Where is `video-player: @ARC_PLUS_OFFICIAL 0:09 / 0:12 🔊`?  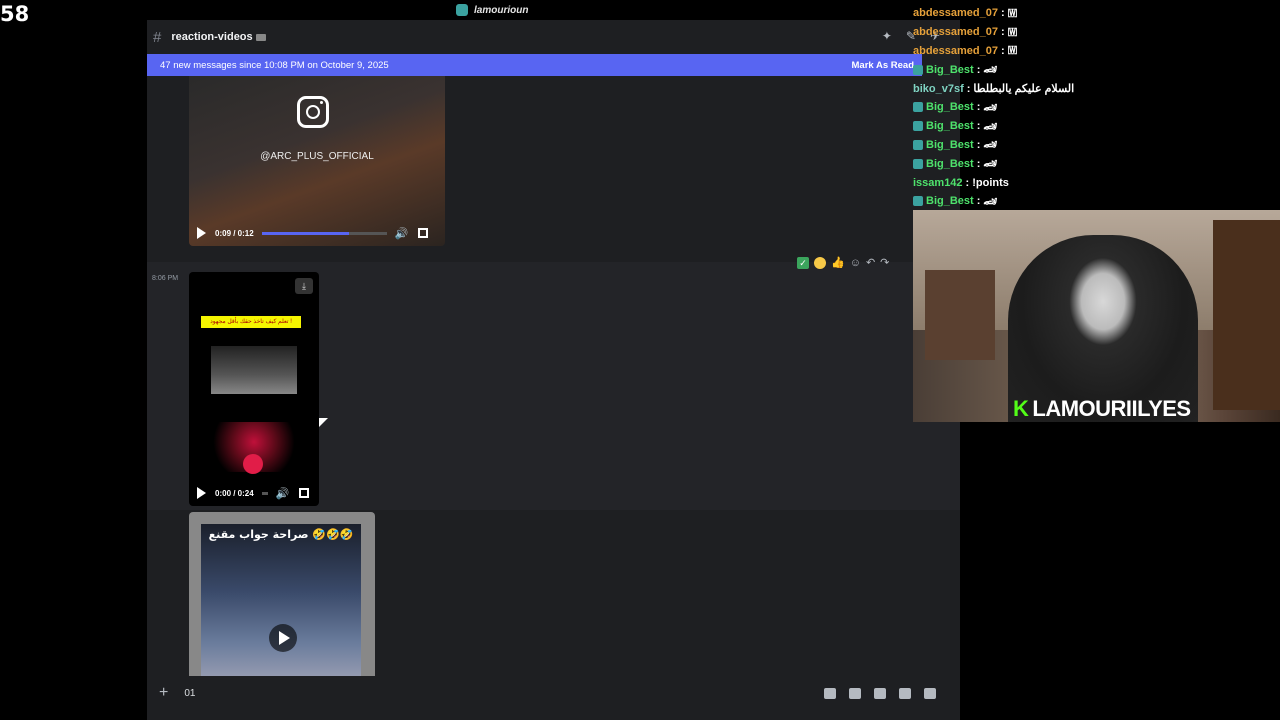 video-player: @ARC_PLUS_OFFICIAL 0:09 / 0:12 🔊 is located at coordinates (317, 161).